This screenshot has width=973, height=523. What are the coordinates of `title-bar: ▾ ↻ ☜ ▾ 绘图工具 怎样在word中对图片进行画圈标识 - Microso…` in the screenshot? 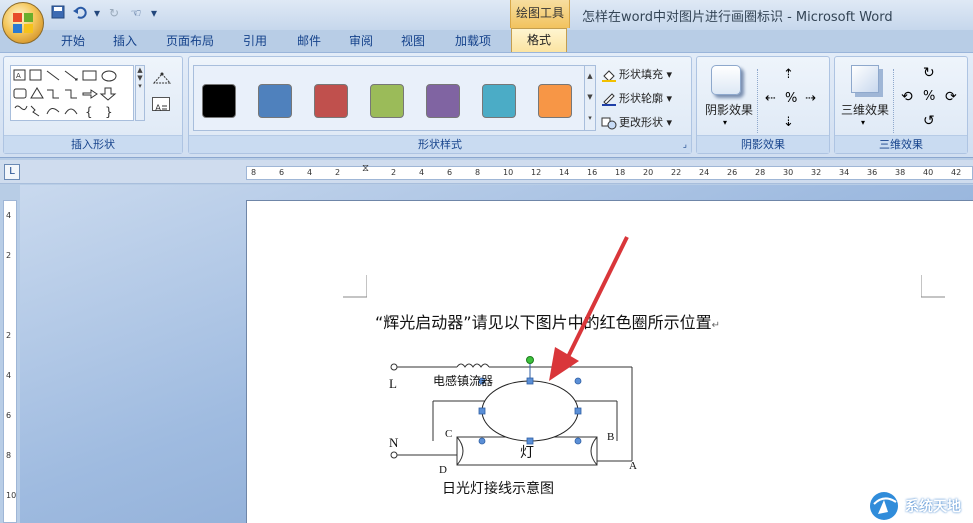 It's located at (486, 15).